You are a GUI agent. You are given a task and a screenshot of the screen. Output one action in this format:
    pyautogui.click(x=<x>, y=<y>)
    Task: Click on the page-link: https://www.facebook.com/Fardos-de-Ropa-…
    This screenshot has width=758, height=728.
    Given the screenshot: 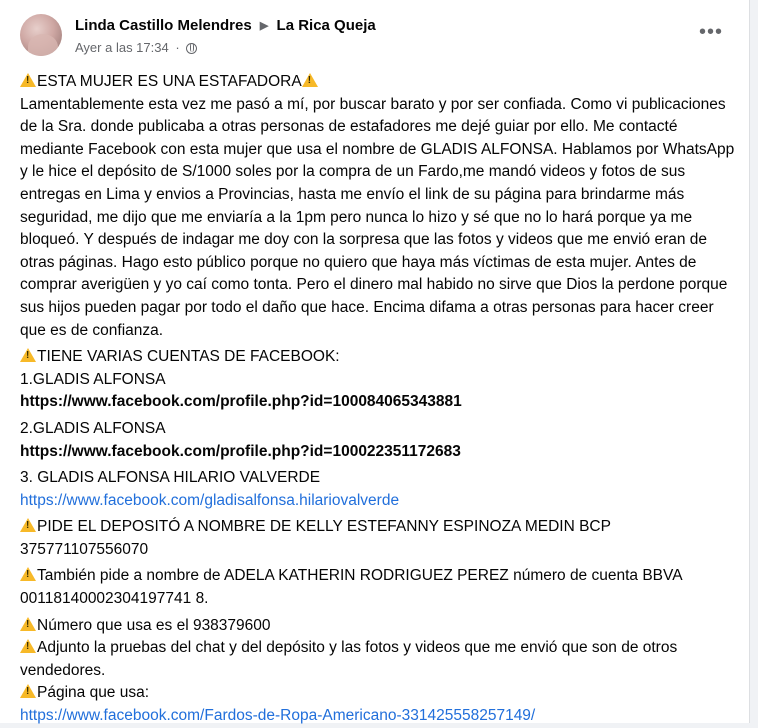 What is the action you would take?
    pyautogui.click(x=277, y=715)
    